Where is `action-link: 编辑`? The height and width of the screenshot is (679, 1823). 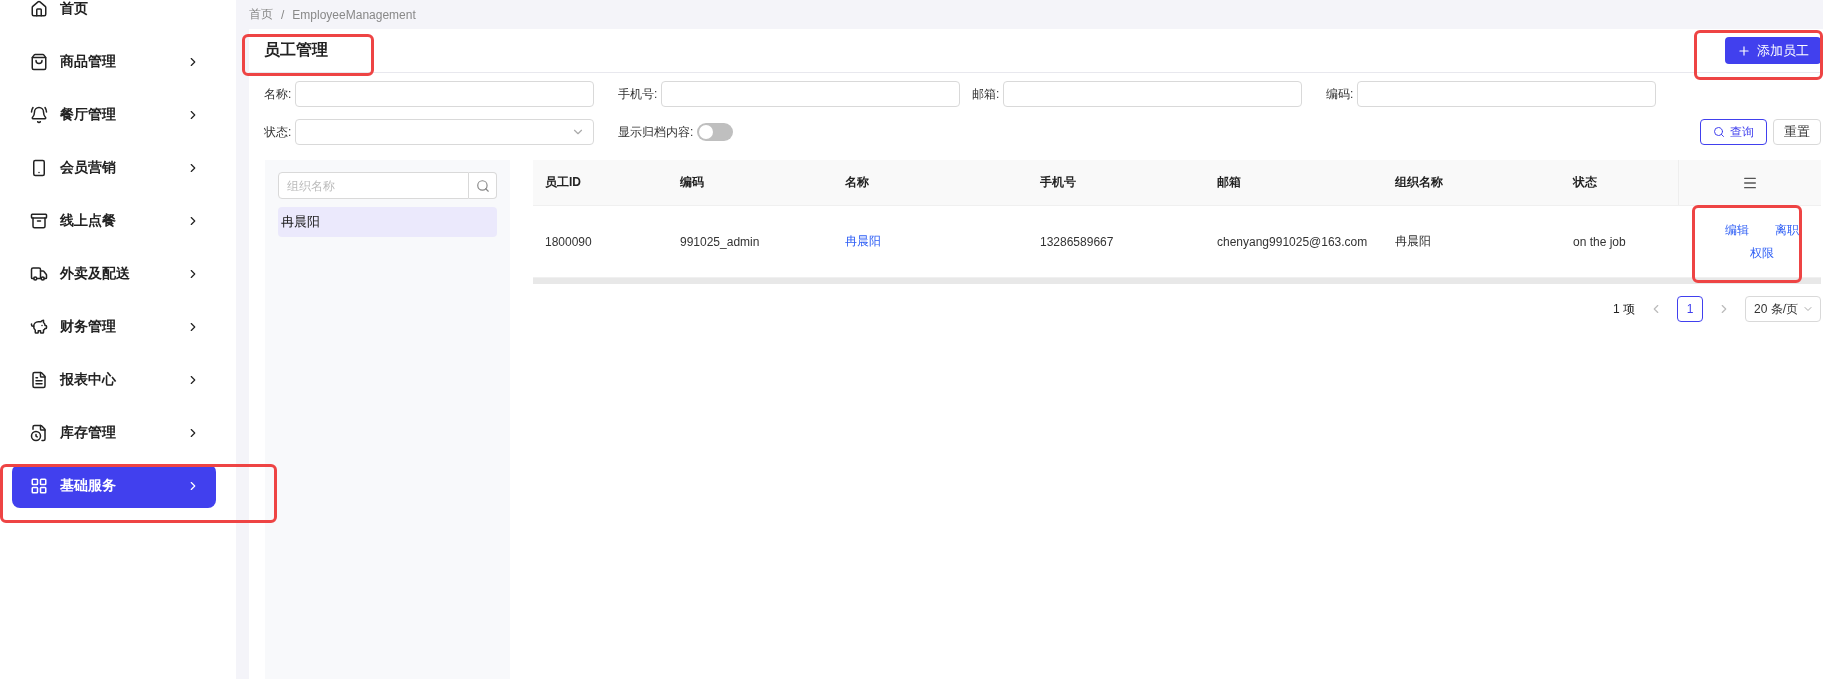
action-link: 编辑 is located at coordinates (1736, 230).